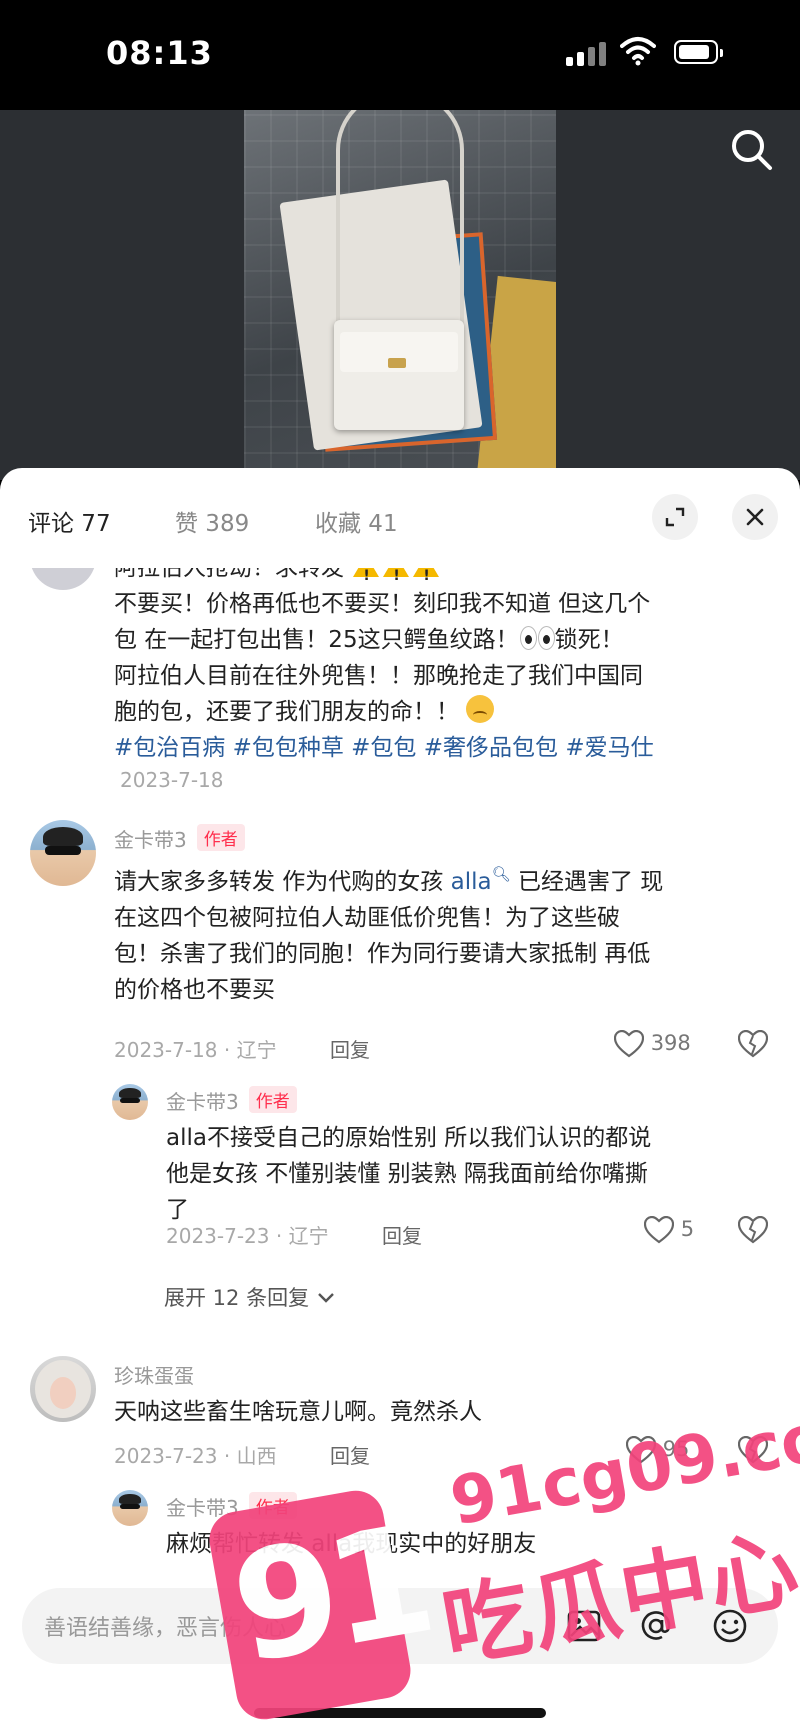 This screenshot has width=800, height=1736. Describe the element at coordinates (195, 1456) in the screenshot. I see `comment-date: 2023-7-23 · 山西` at that location.